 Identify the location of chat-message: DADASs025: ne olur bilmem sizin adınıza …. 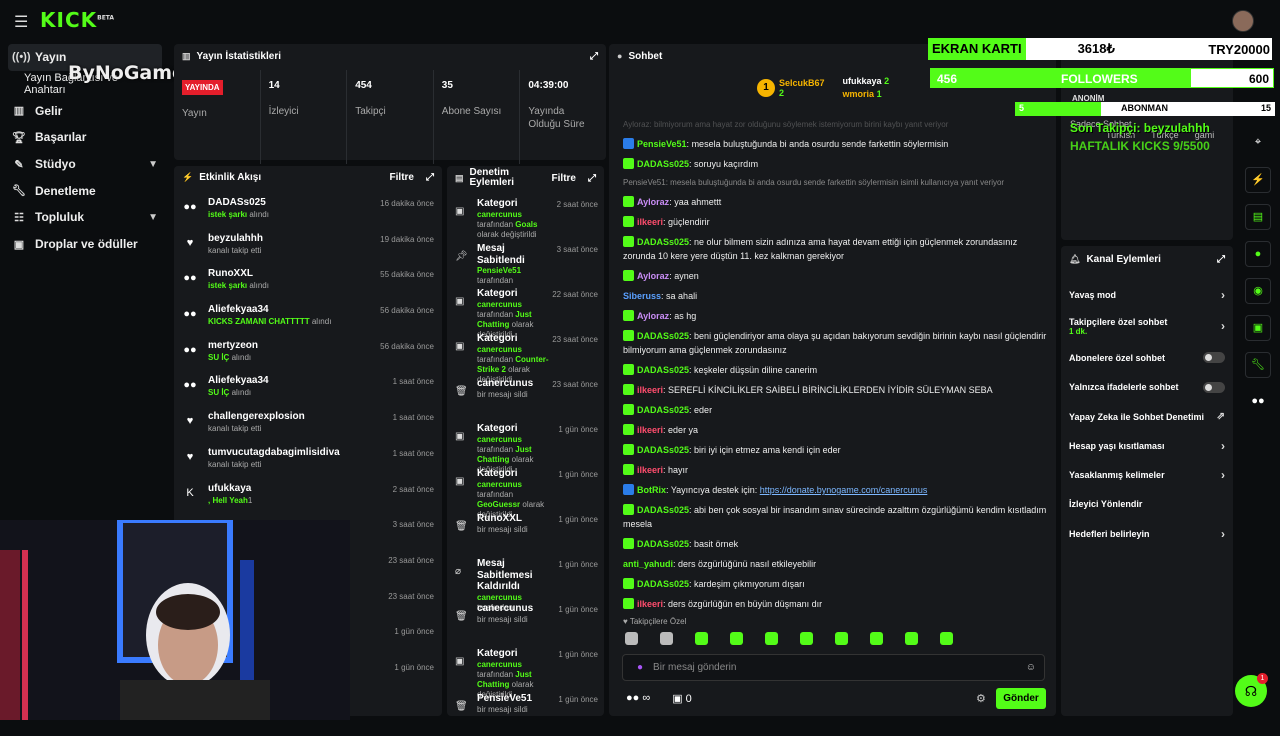
(820, 248).